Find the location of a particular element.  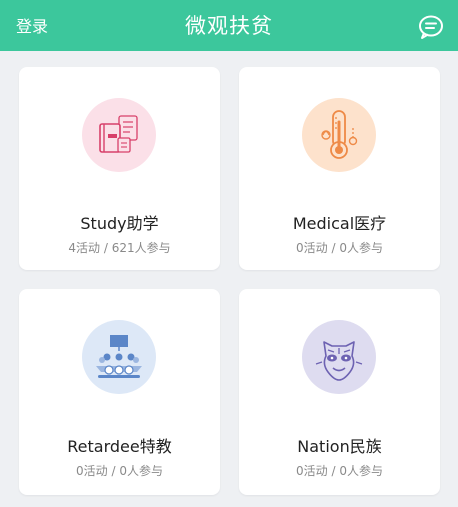

chat-bubble-icon is located at coordinates (431, 27).